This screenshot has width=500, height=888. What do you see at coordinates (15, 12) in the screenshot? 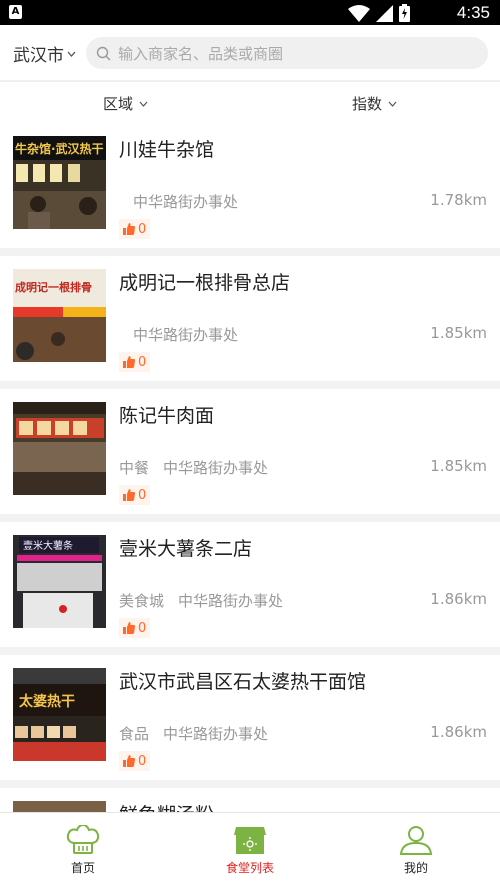
I see `app-notification-icon: A` at bounding box center [15, 12].